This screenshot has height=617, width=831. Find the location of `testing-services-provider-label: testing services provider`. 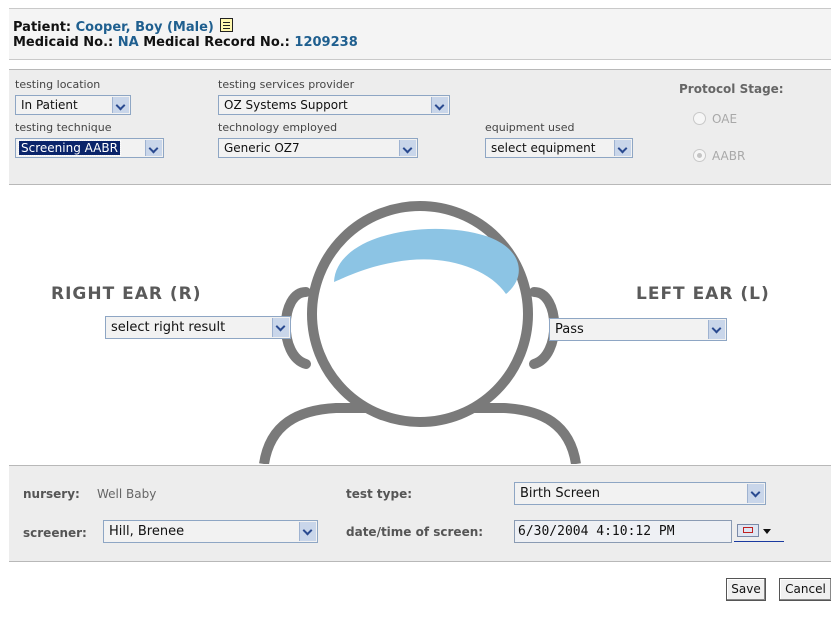

testing-services-provider-label: testing services provider is located at coordinates (286, 84).